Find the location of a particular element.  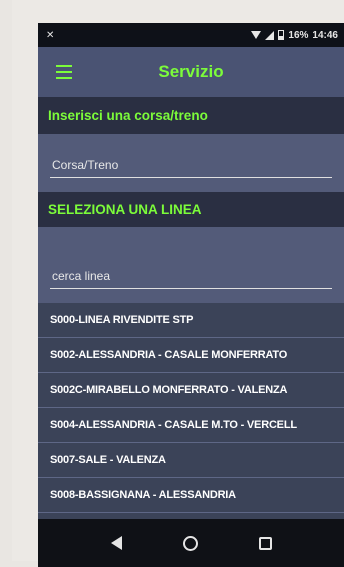

line-search-input: cerca linea is located at coordinates (81, 276).